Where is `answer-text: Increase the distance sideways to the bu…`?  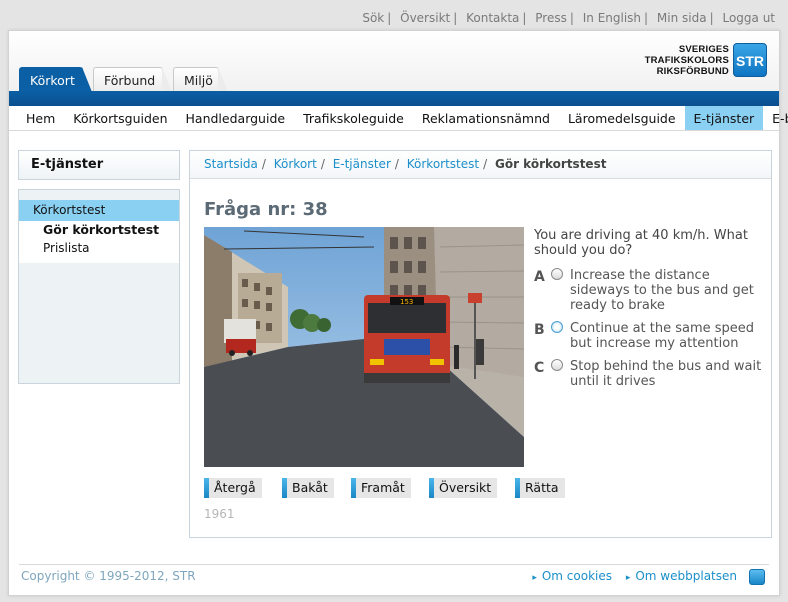
answer-text: Increase the distance sideways to the bu… is located at coordinates (662, 290).